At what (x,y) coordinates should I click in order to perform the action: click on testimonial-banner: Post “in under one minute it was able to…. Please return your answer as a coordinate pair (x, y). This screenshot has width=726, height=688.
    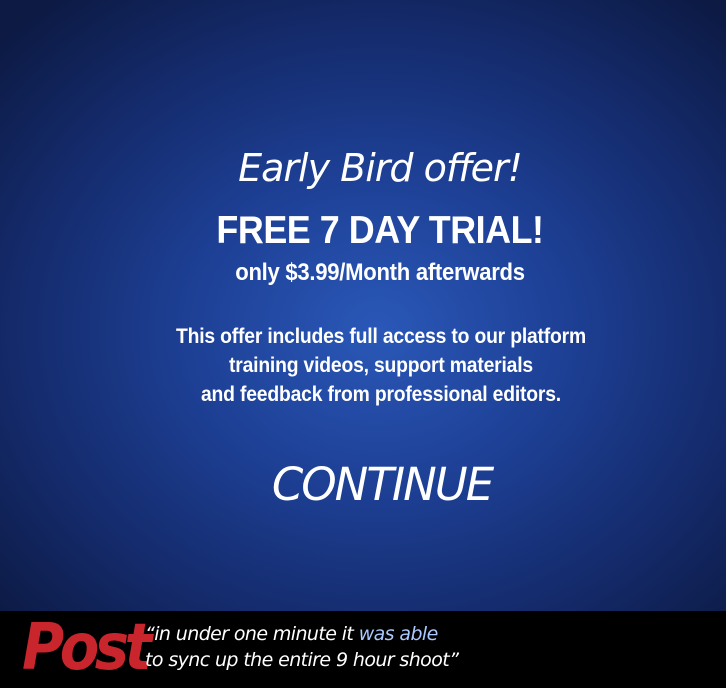
    Looking at the image, I should click on (363, 649).